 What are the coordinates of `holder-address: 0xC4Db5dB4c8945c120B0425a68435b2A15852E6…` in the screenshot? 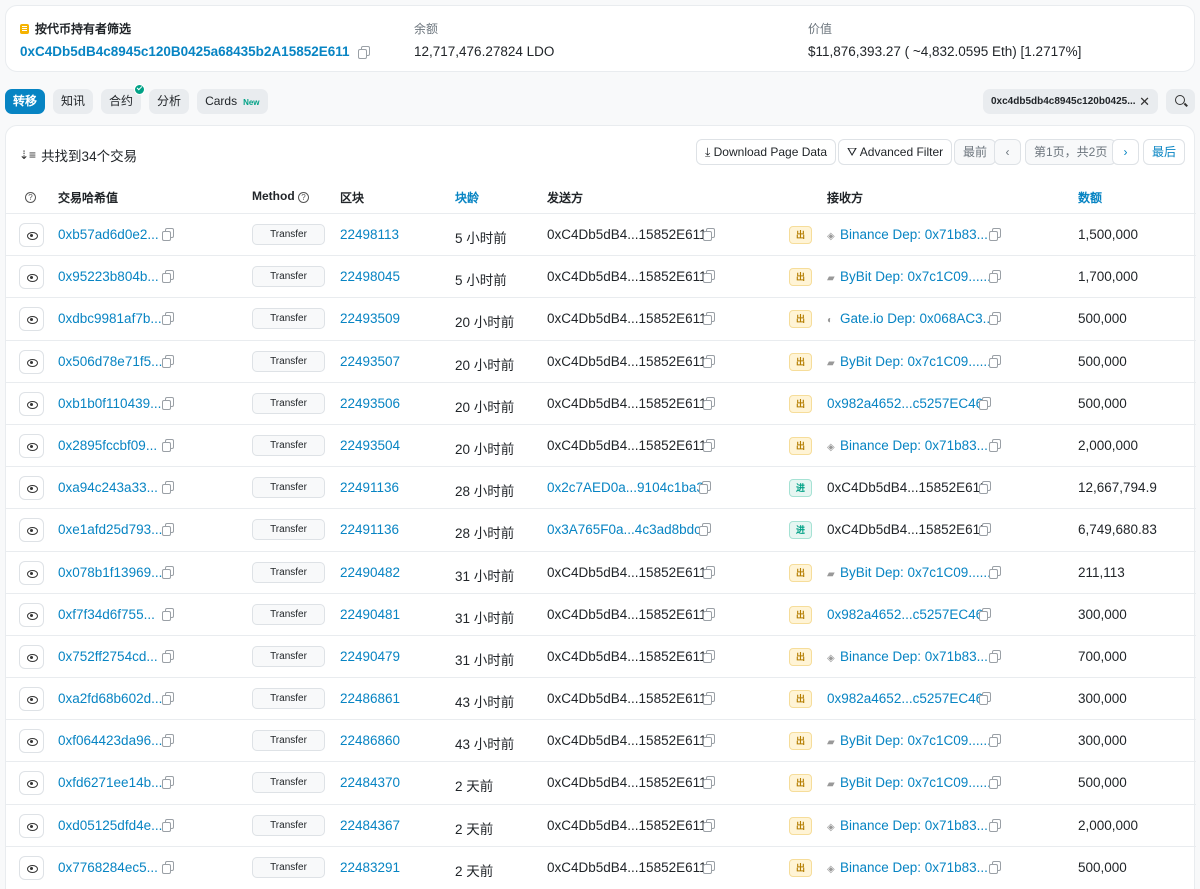 It's located at (185, 51).